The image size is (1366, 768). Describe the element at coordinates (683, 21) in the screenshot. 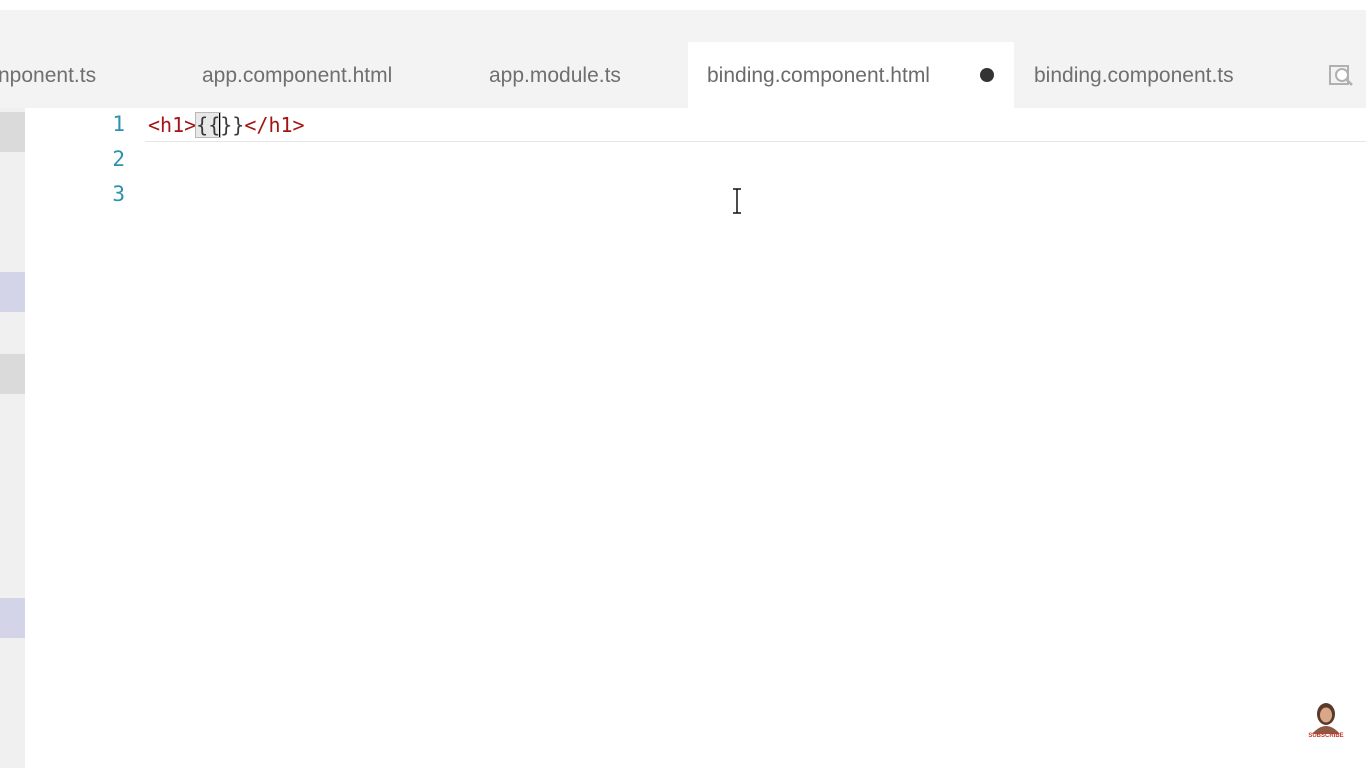

I see `title-bar` at that location.